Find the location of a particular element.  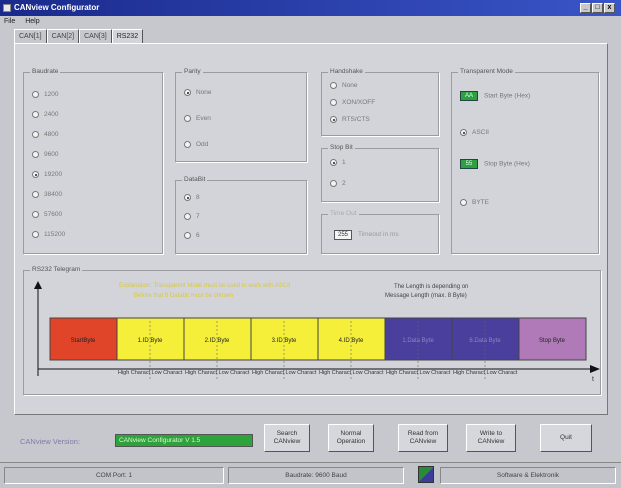

mode-option-ascii: ASCII is located at coordinates (474, 132).